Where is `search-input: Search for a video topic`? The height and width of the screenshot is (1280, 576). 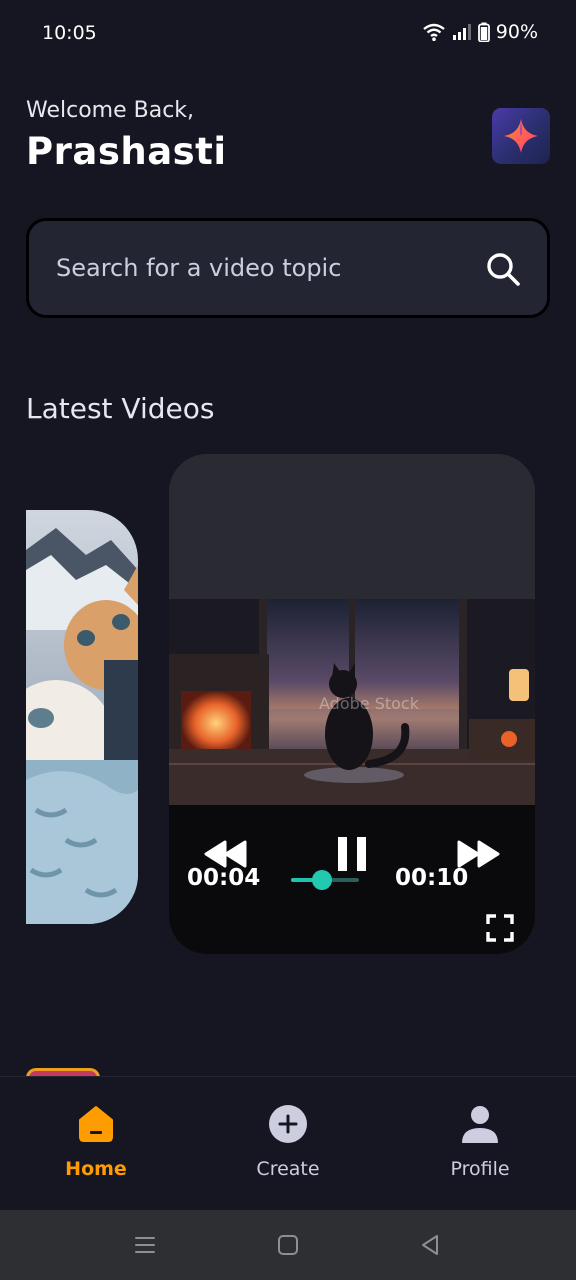 search-input: Search for a video topic is located at coordinates (288, 268).